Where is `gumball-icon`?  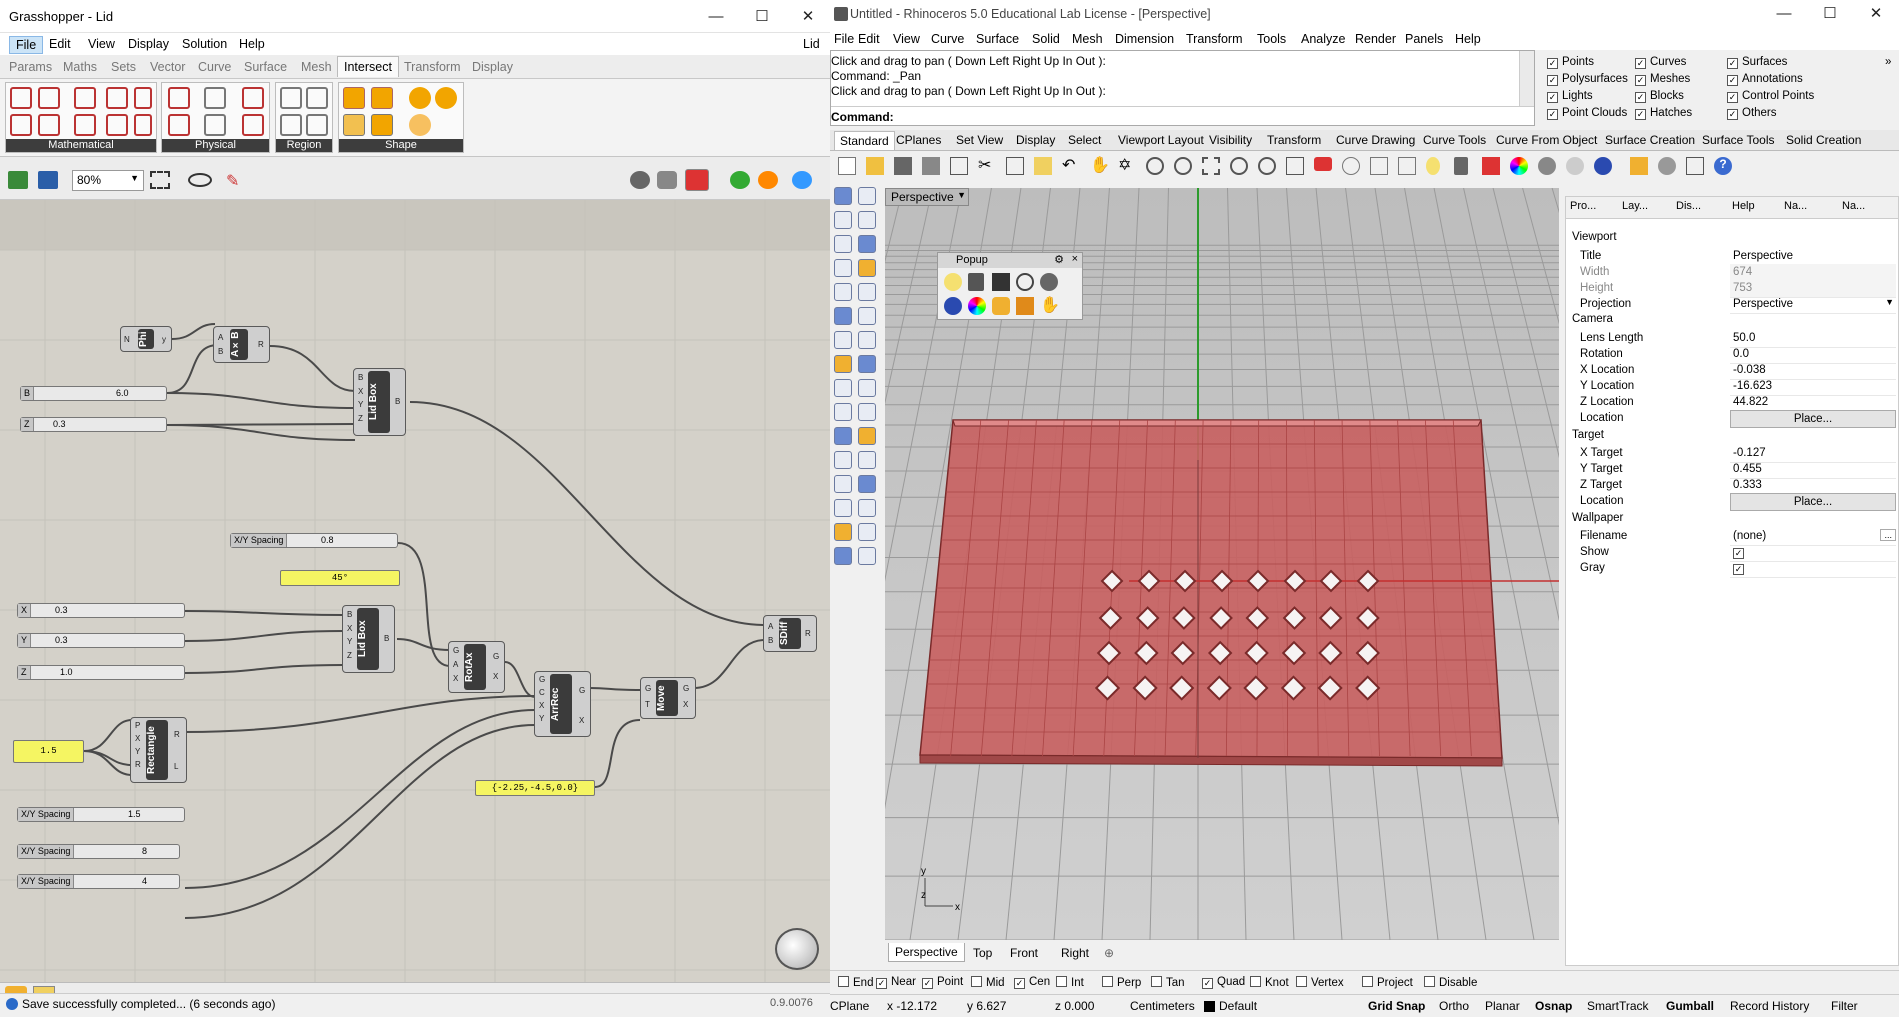 gumball-icon is located at coordinates (1351, 166).